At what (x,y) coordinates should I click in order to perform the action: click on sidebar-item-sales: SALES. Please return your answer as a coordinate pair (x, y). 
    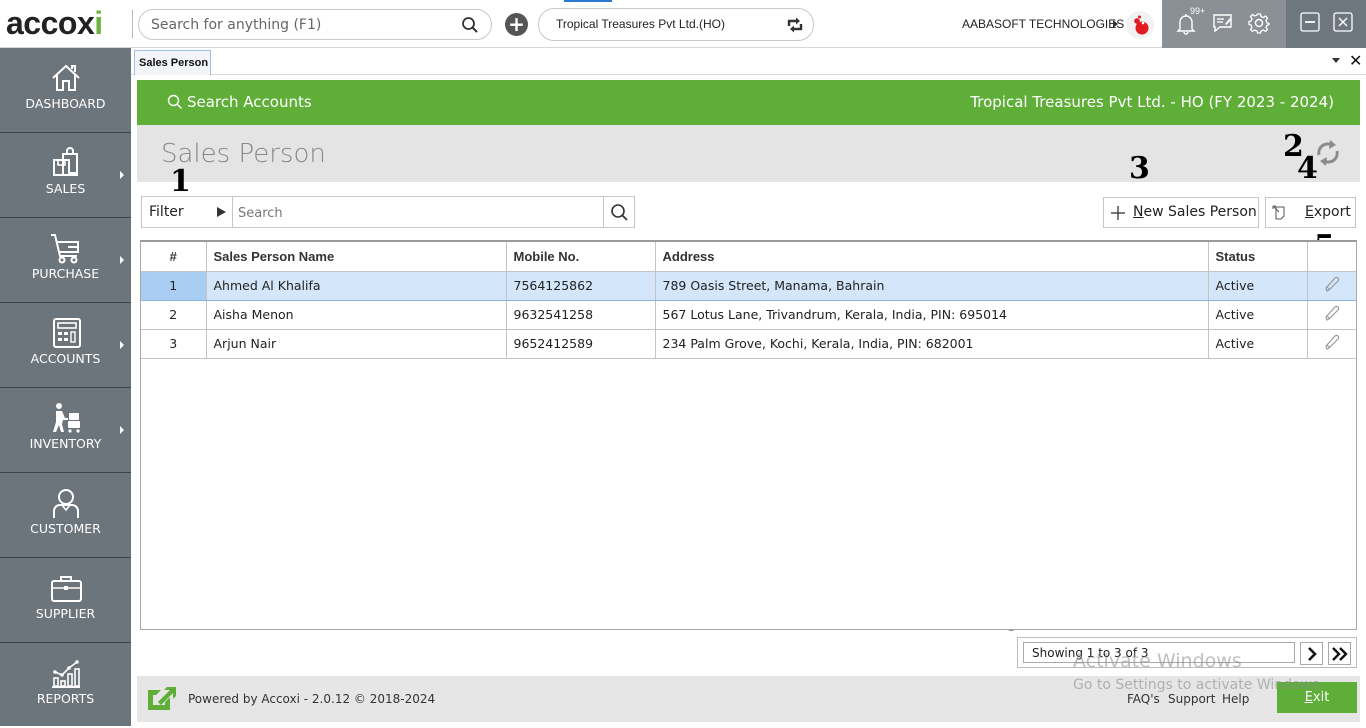
    Looking at the image, I should click on (65, 175).